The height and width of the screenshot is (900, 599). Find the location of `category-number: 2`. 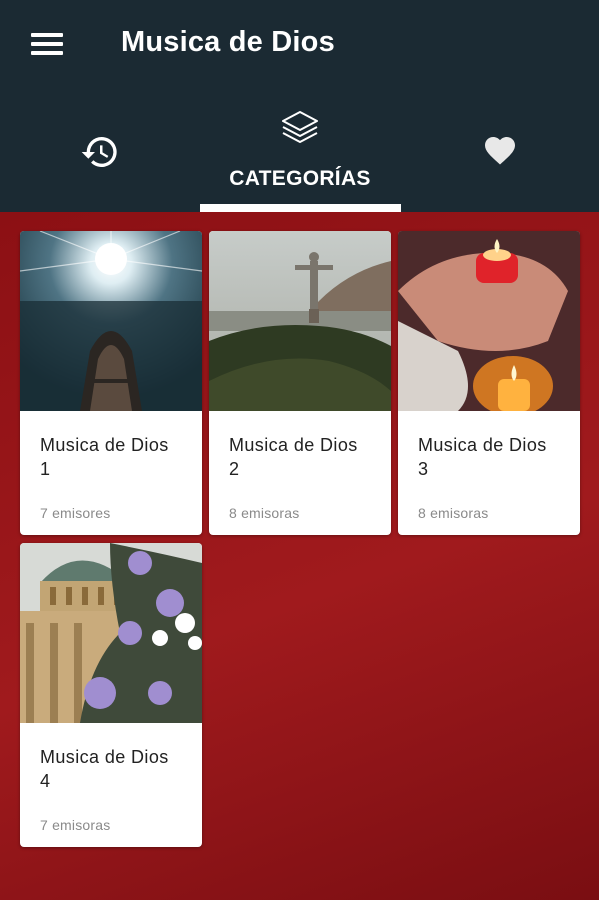

category-number: 2 is located at coordinates (234, 469).